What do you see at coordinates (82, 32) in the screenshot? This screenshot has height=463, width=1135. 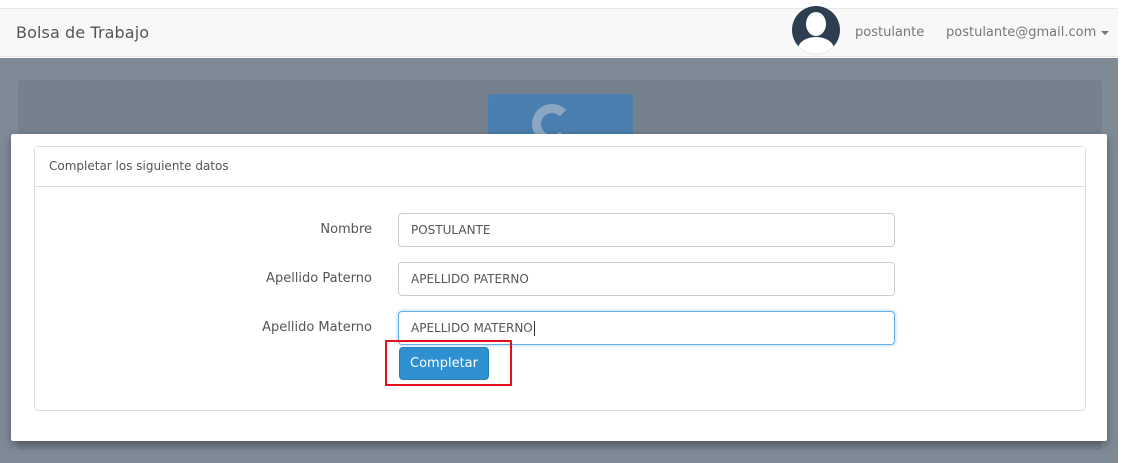 I see `brand-title: Bolsa de Trabajo` at bounding box center [82, 32].